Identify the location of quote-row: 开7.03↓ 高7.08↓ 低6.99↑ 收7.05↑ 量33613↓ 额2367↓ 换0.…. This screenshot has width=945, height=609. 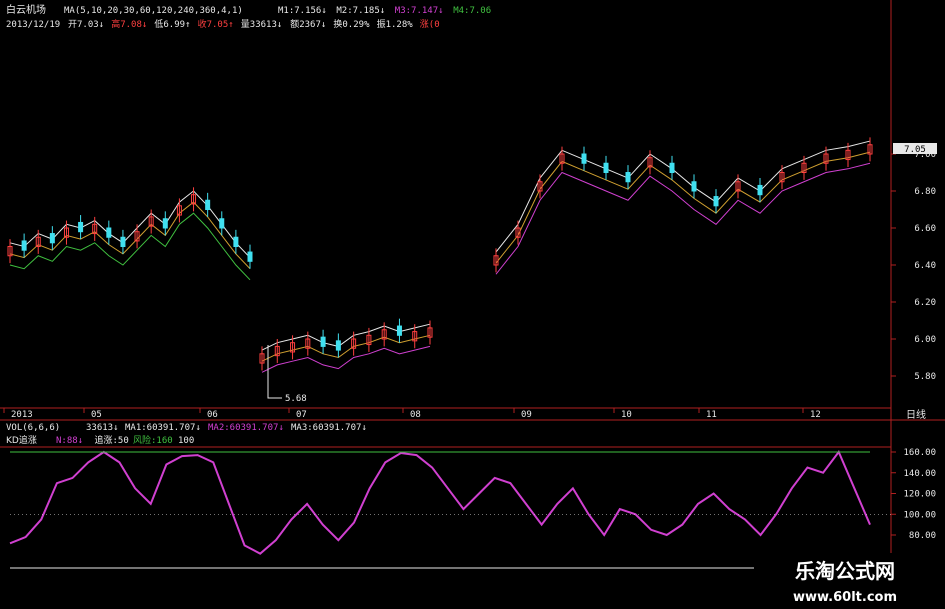
(254, 24).